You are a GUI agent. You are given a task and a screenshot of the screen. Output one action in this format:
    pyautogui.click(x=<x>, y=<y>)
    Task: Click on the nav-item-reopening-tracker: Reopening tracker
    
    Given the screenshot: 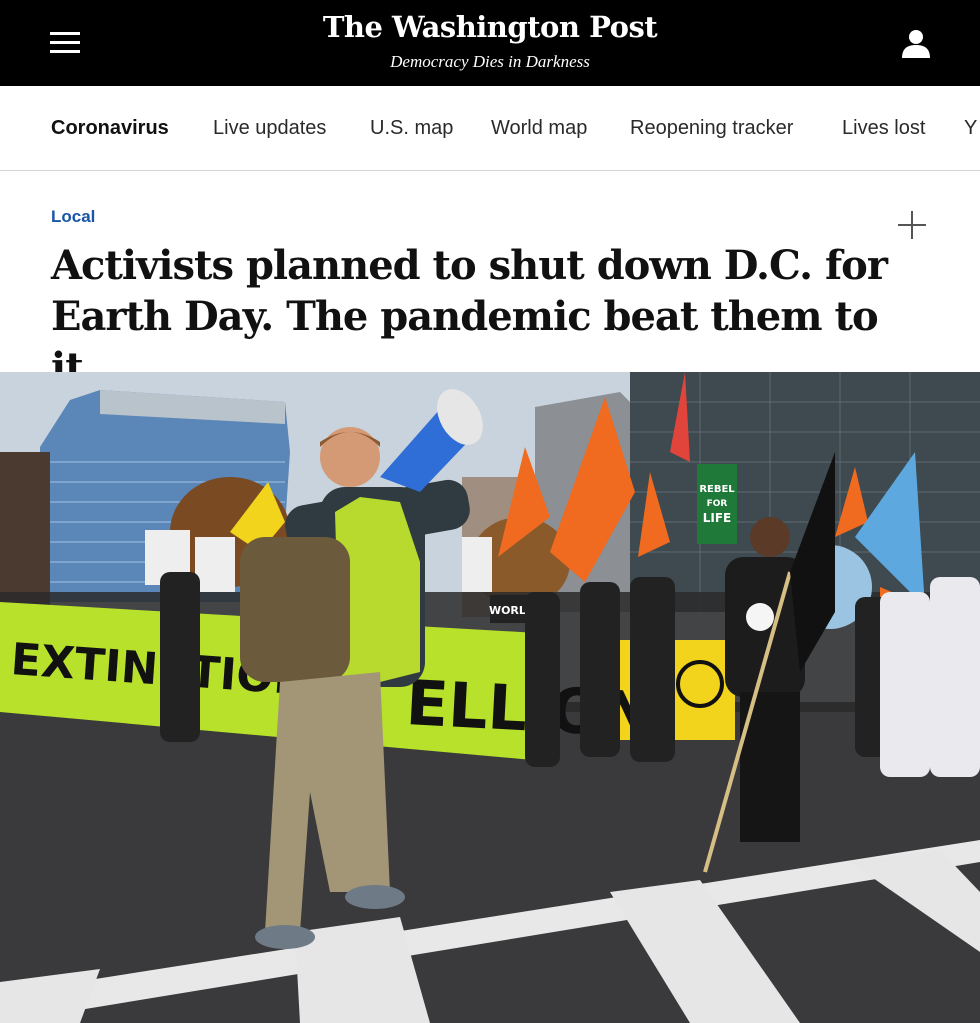 What is the action you would take?
    pyautogui.click(x=711, y=128)
    